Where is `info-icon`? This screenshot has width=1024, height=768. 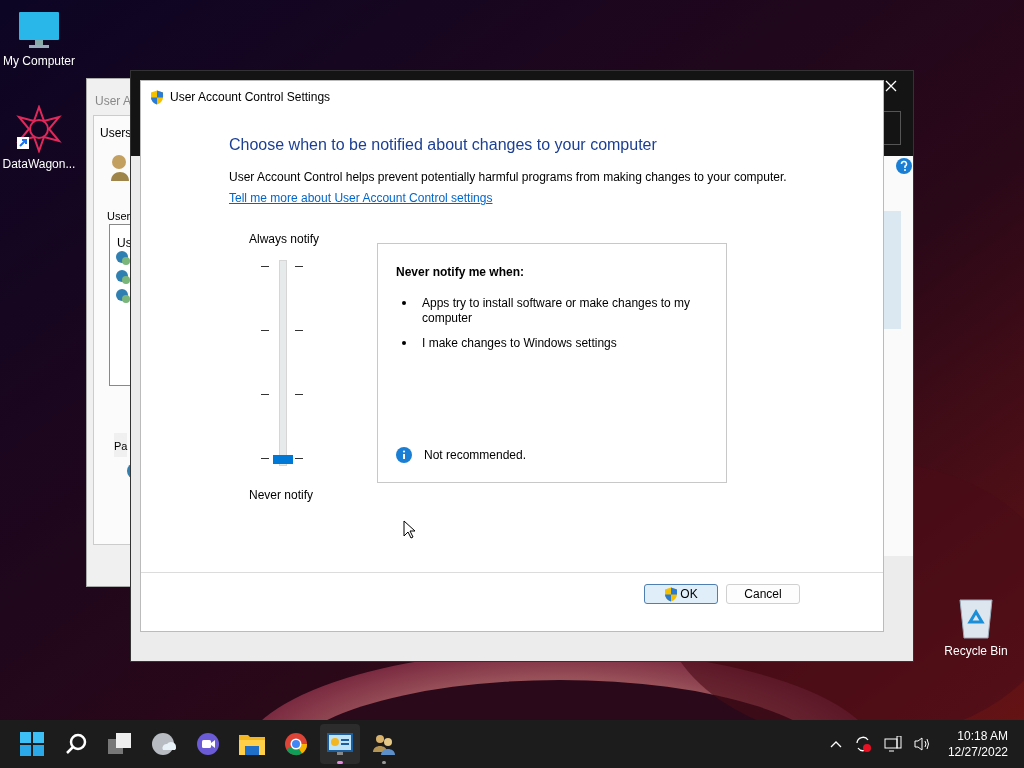 info-icon is located at coordinates (404, 455).